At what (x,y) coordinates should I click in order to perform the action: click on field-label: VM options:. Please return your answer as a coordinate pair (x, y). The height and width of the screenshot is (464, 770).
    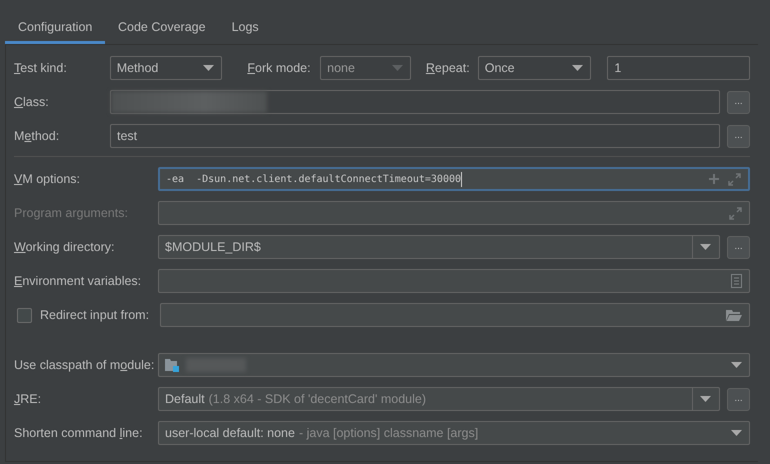
    Looking at the image, I should click on (48, 179).